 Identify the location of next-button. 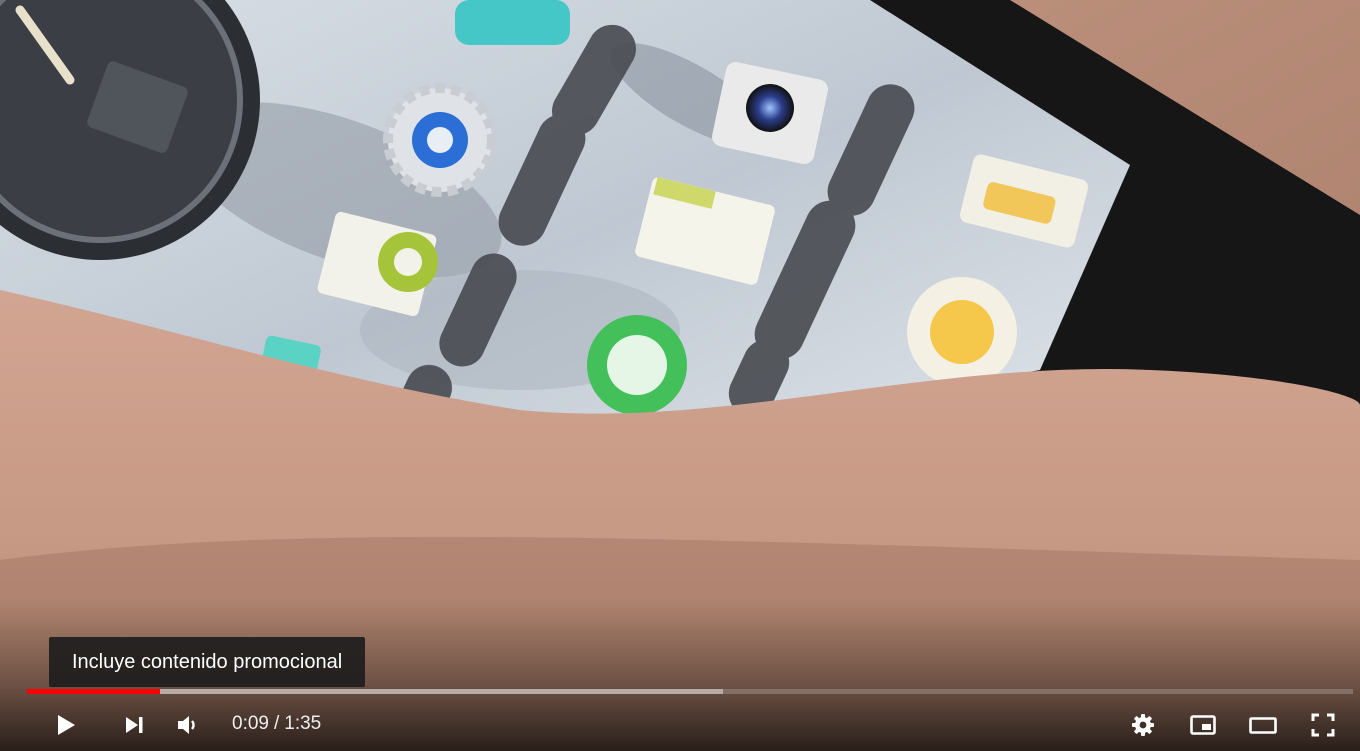
(134, 725).